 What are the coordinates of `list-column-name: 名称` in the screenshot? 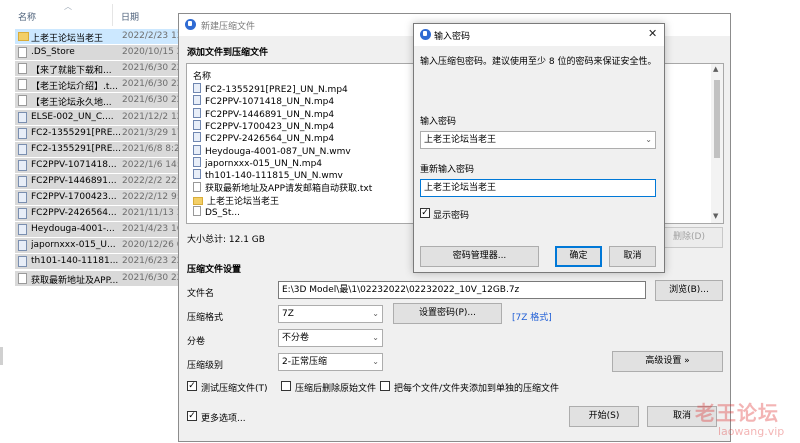 It's located at (202, 75).